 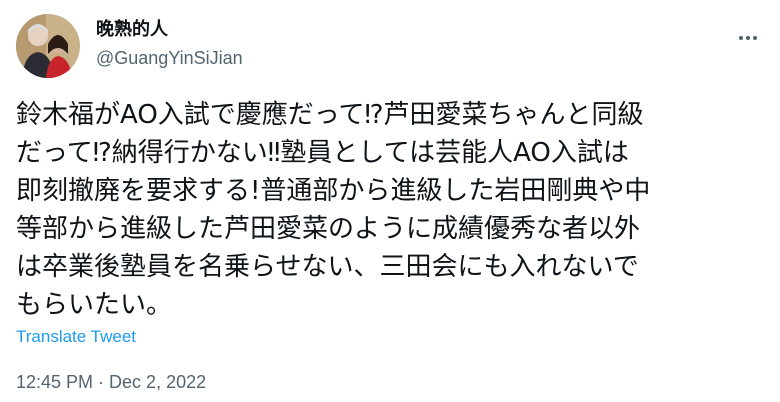 I want to click on tweet-timestamp: 12:45 PM · Dec 2, 2022, so click(x=111, y=382).